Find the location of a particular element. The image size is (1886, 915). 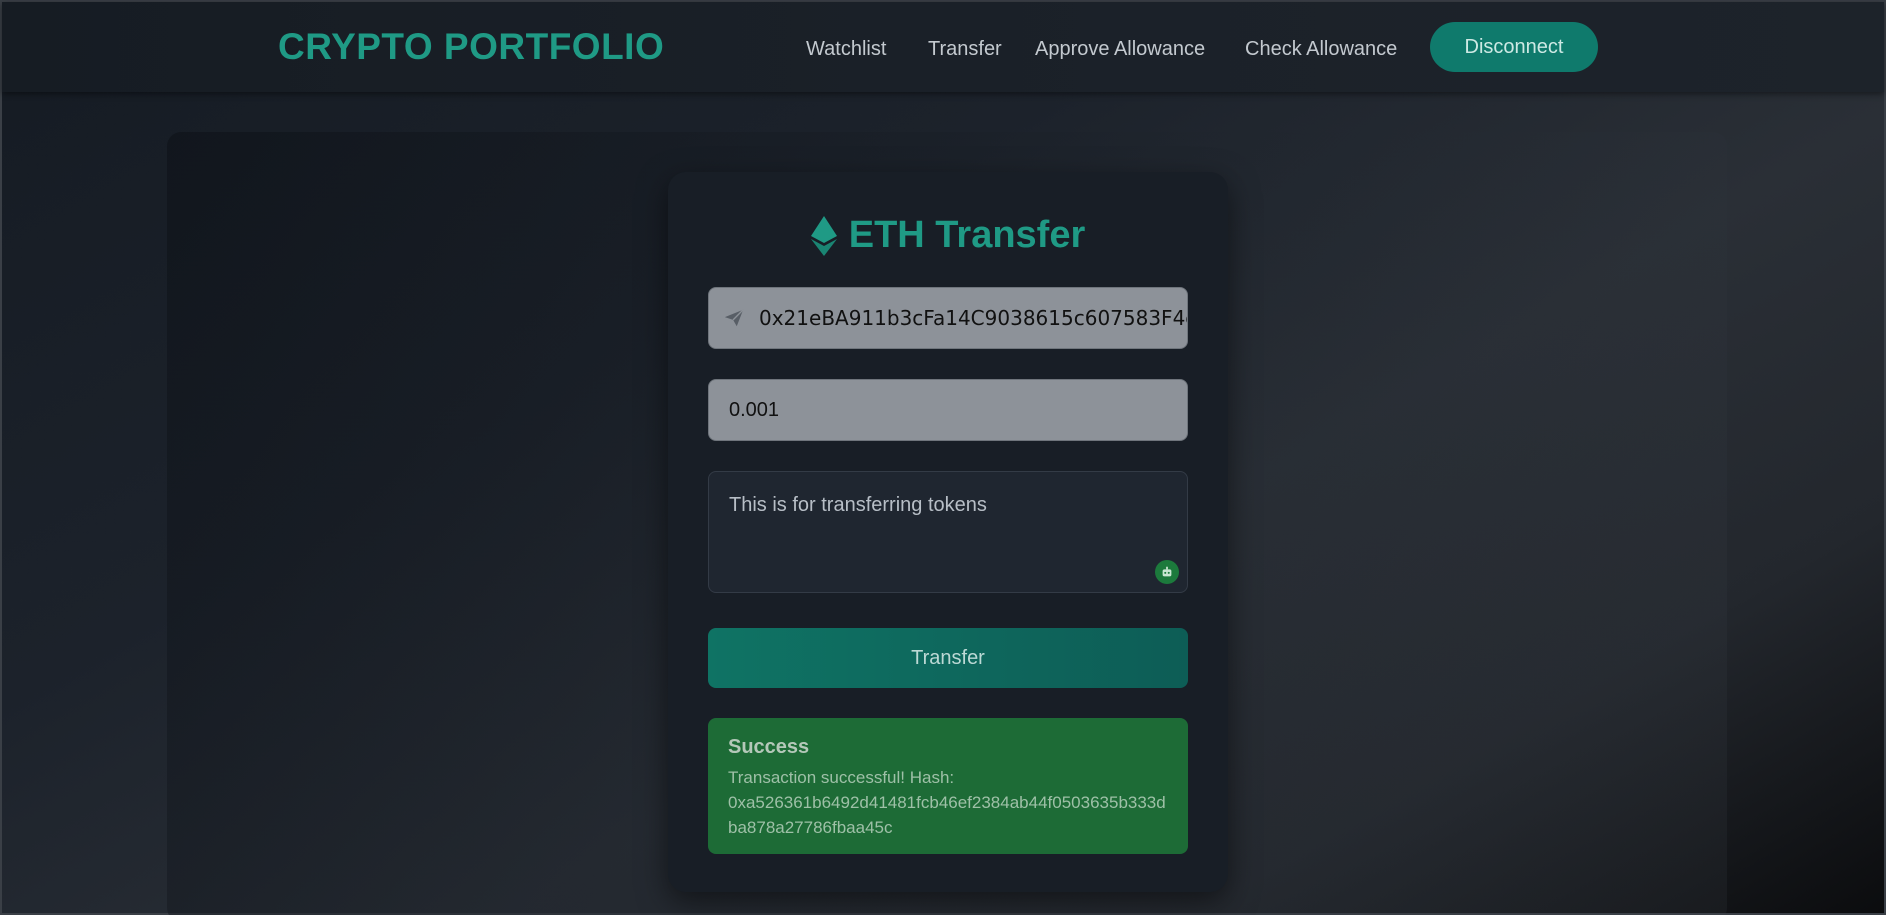

amount-input: 0.001 is located at coordinates (948, 410).